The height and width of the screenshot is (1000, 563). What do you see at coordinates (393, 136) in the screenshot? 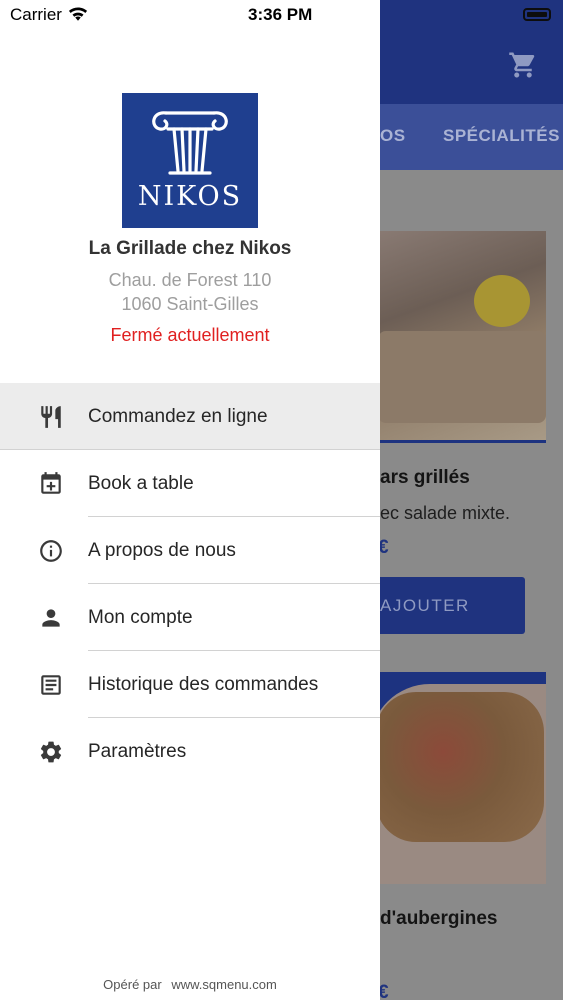
I see `tab-category: OS` at bounding box center [393, 136].